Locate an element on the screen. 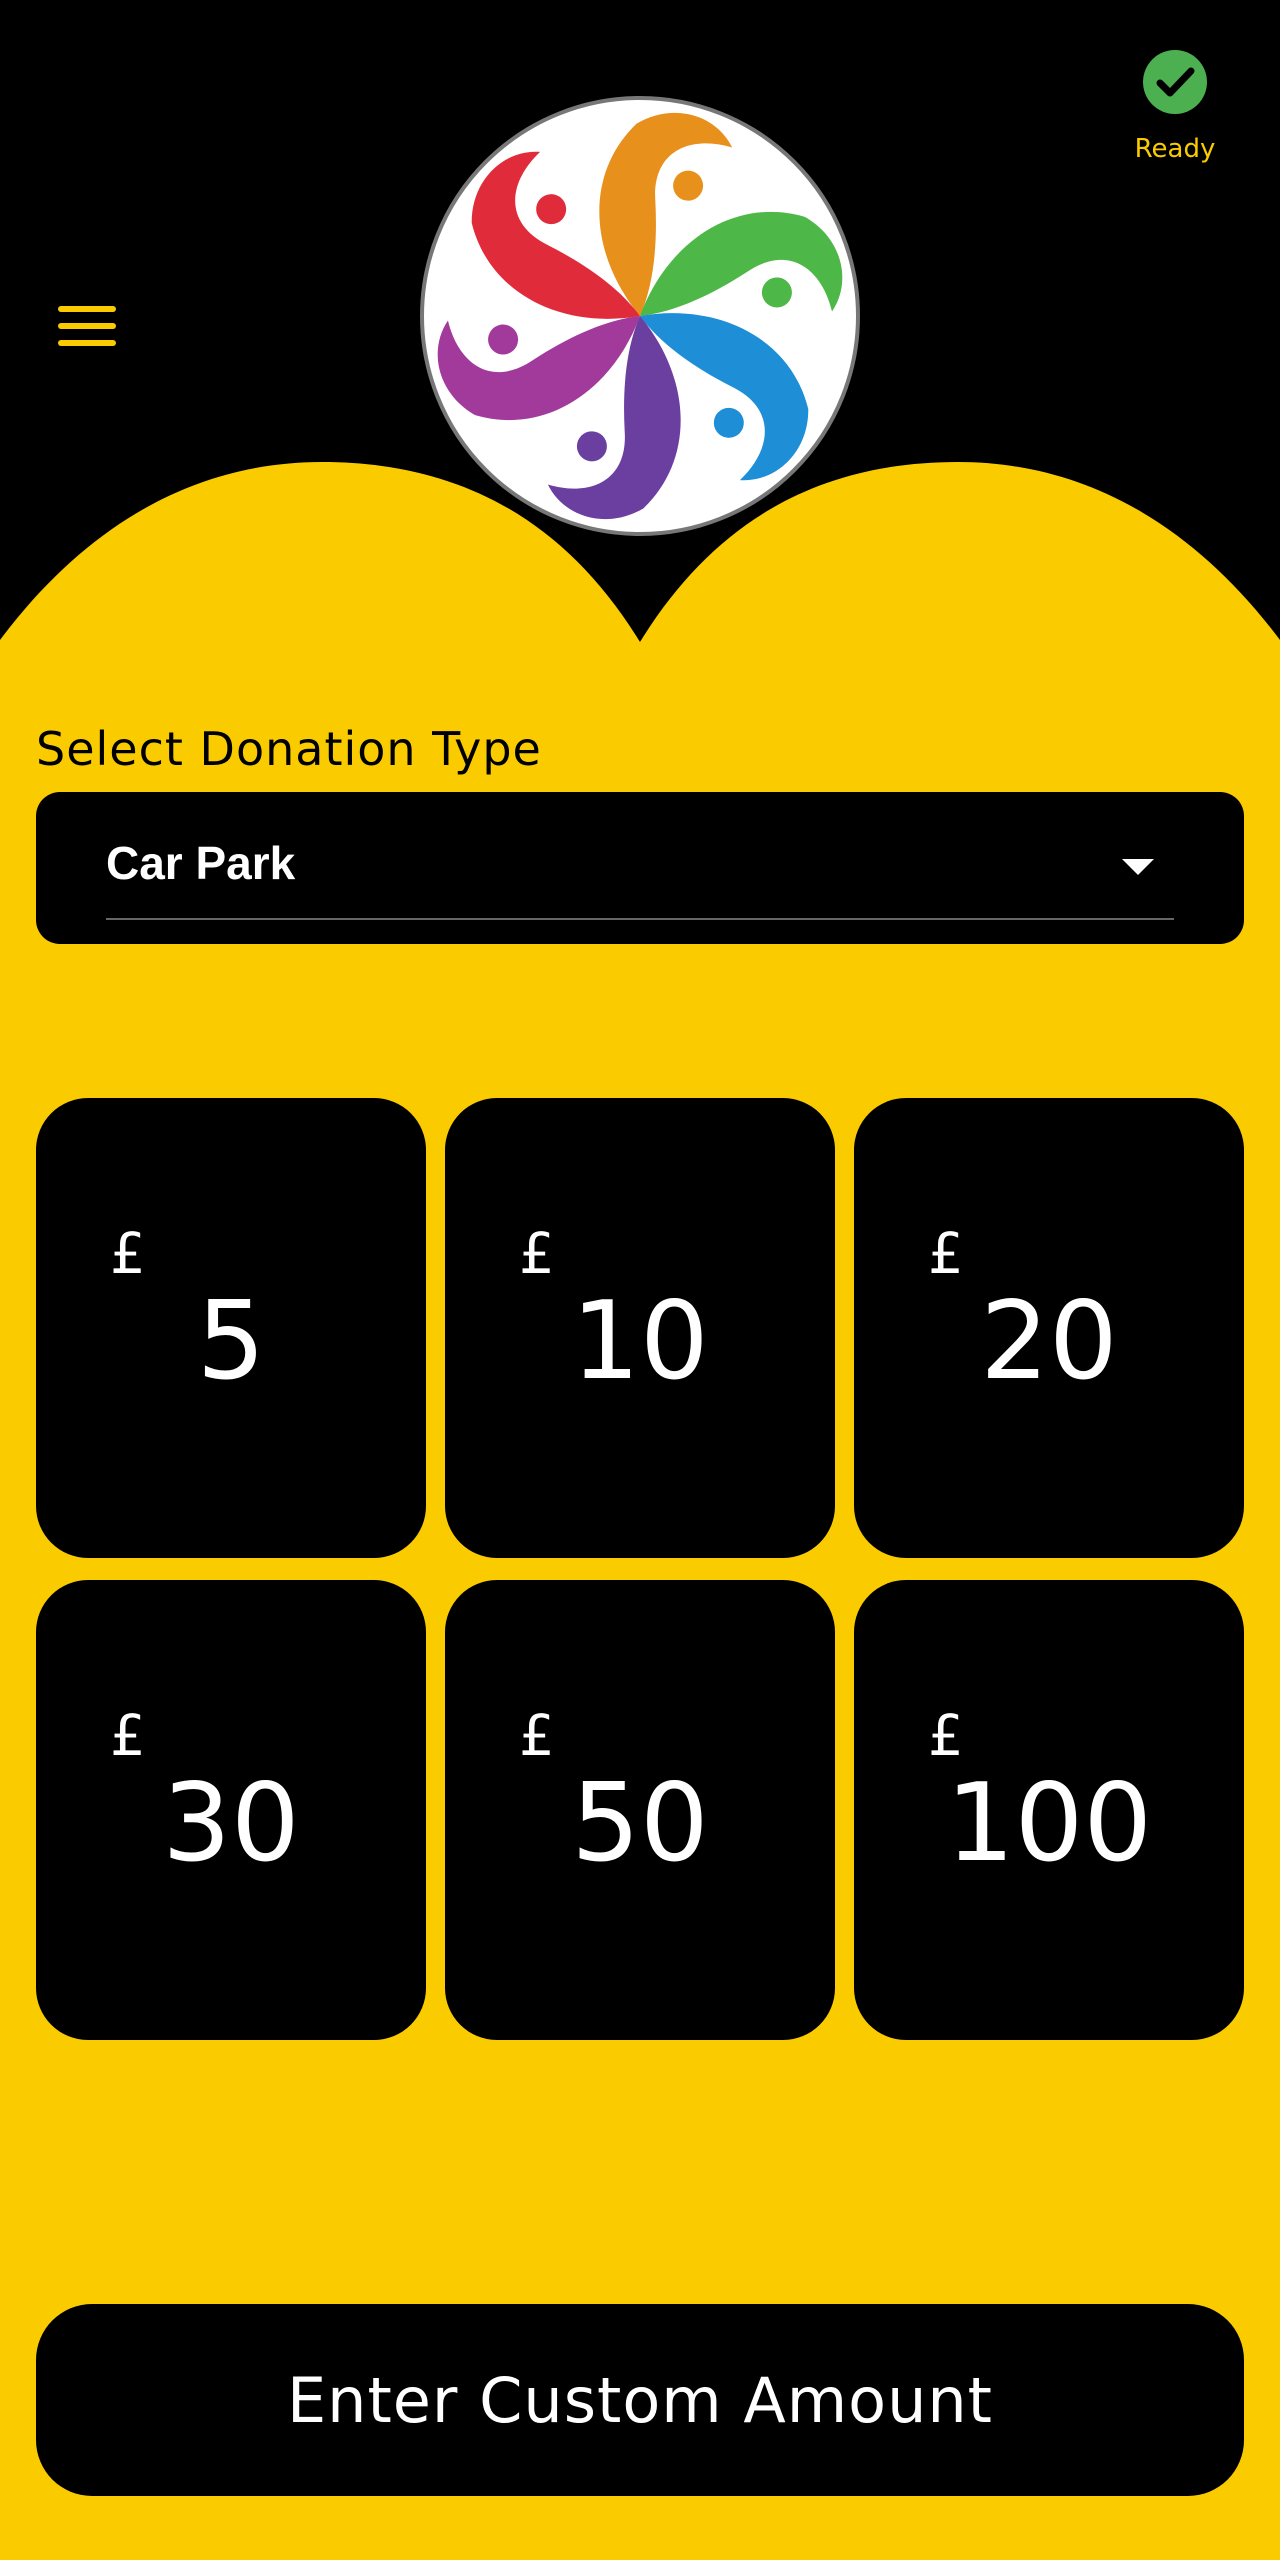  rainbow-people-circle-logo is located at coordinates (640, 316).